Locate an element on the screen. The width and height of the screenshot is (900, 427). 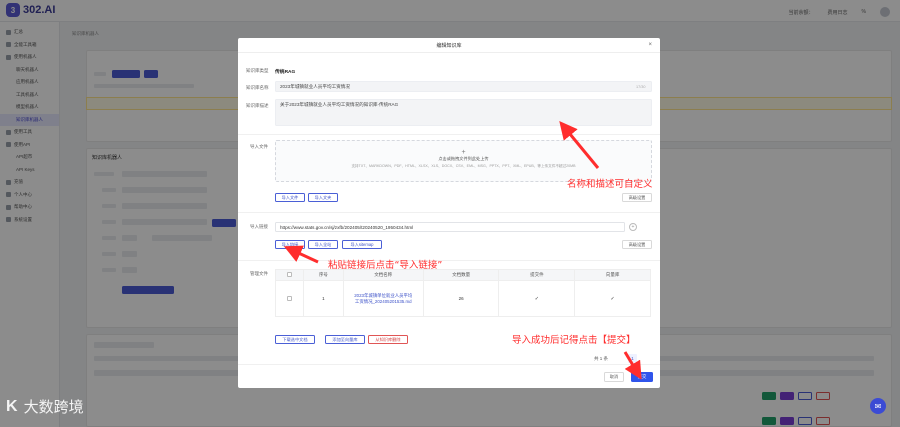
kb-desc-label: 知识库描述 is located at coordinates (257, 105).